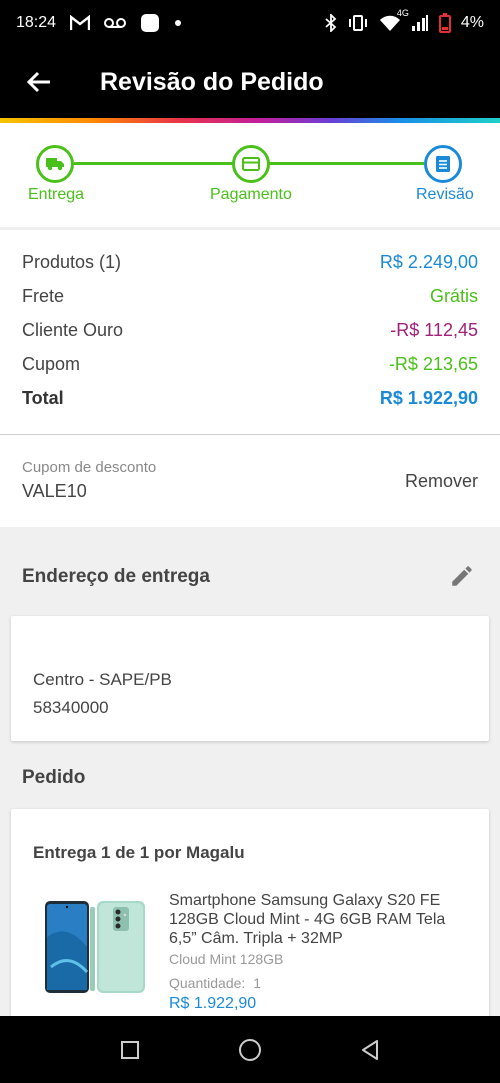 This screenshot has width=500, height=1083. What do you see at coordinates (89, 467) in the screenshot?
I see `coupon-label: Cupom de desconto` at bounding box center [89, 467].